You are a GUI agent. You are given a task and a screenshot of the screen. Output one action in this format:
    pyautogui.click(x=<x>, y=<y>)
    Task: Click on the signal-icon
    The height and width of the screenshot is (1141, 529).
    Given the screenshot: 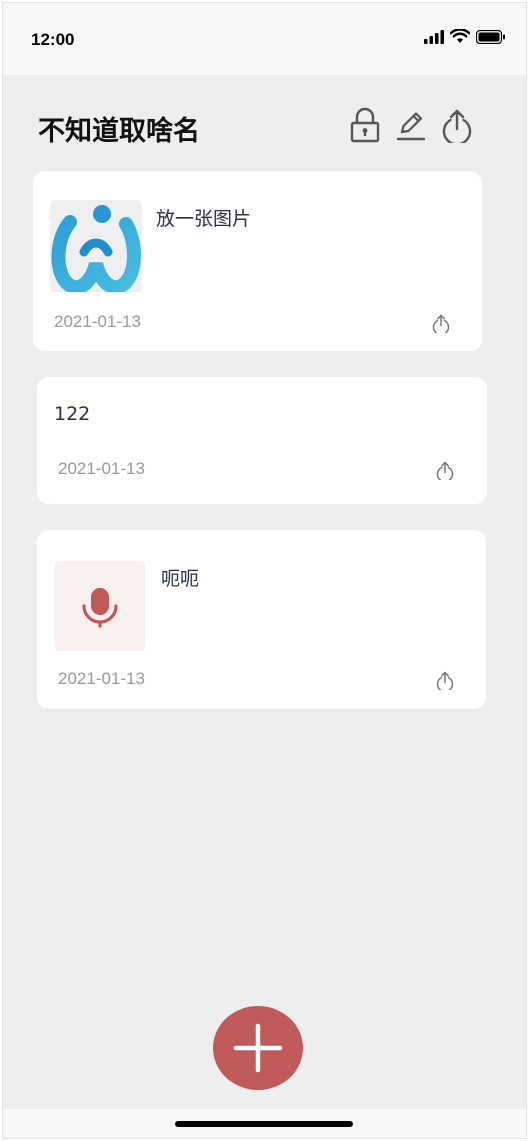 What is the action you would take?
    pyautogui.click(x=434, y=36)
    